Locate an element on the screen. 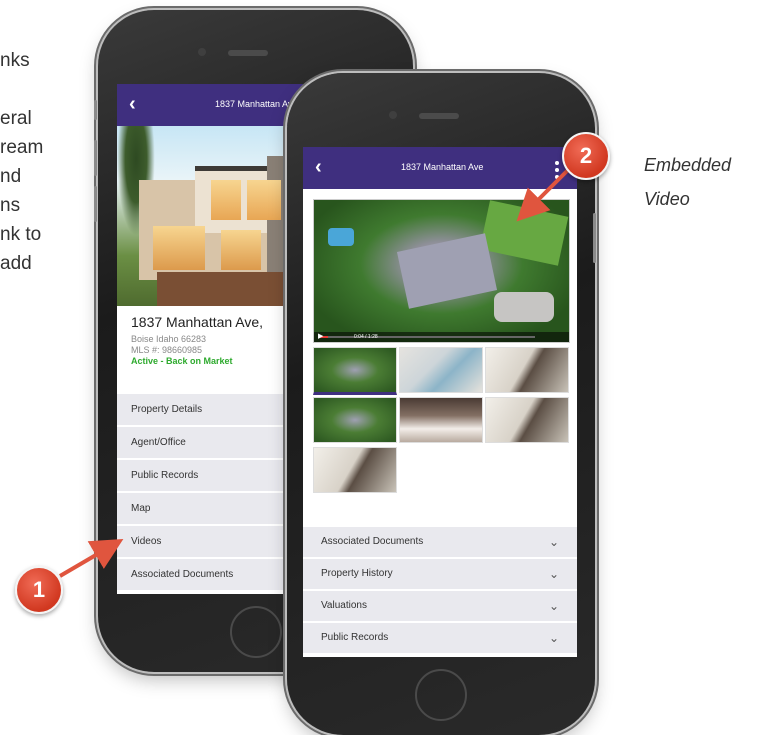 This screenshot has height=735, width=759. power-button is located at coordinates (594, 238).